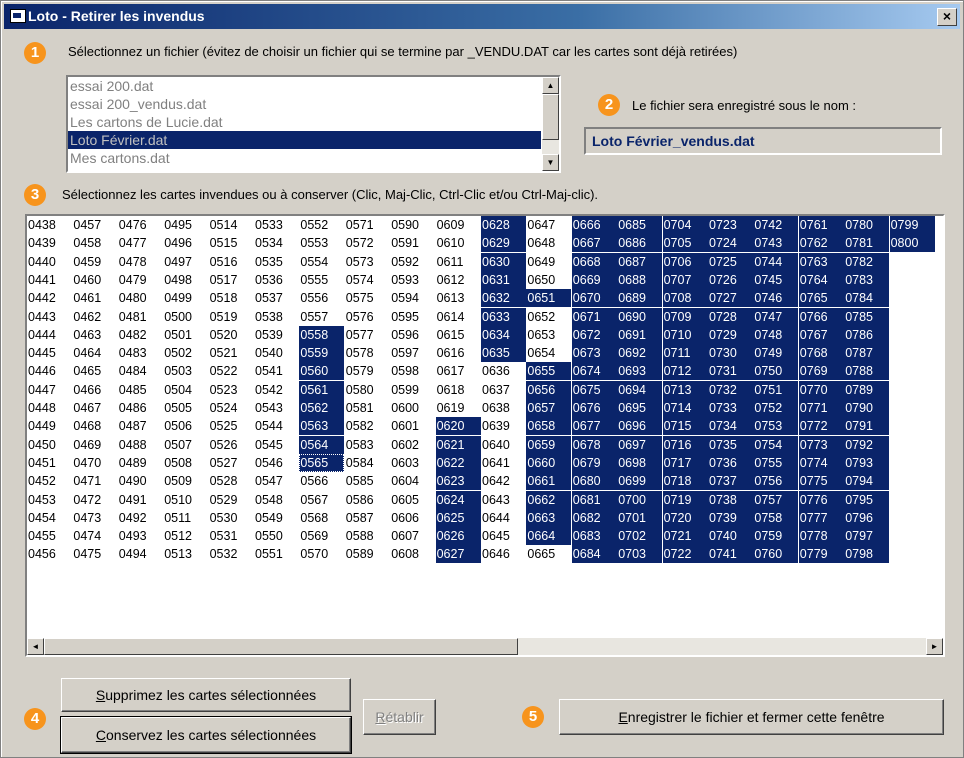  Describe the element at coordinates (185, 353) in the screenshot. I see `card-item: 0502` at that location.